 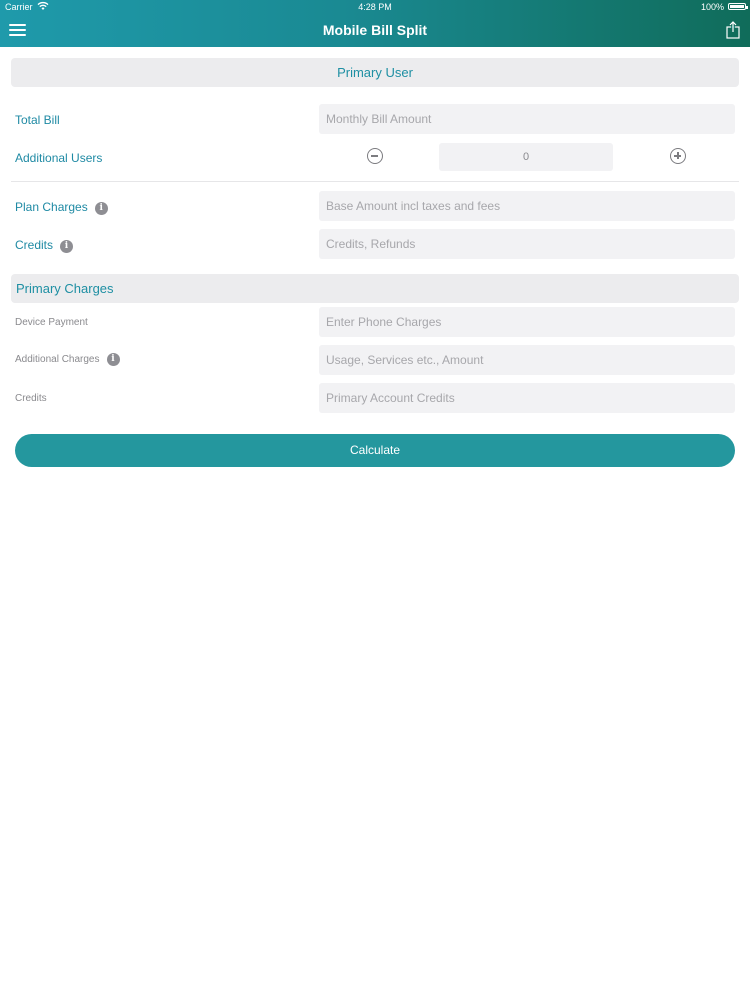 I want to click on primary-charges-header: Primary Charges, so click(x=375, y=288).